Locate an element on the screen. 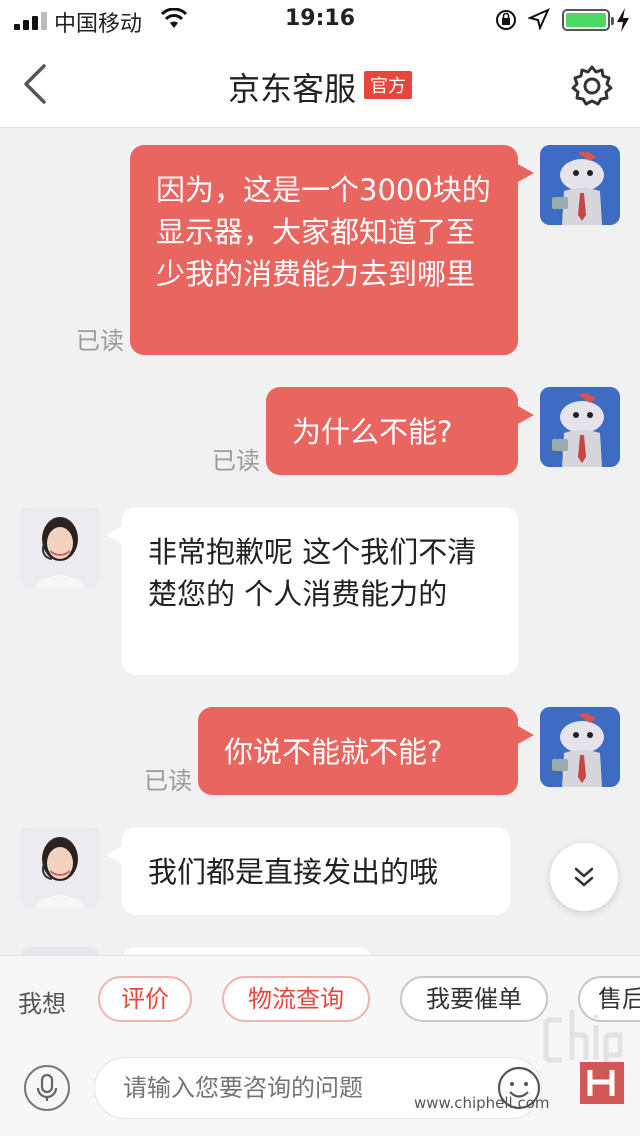  scroll-to-bottom-button is located at coordinates (584, 877).